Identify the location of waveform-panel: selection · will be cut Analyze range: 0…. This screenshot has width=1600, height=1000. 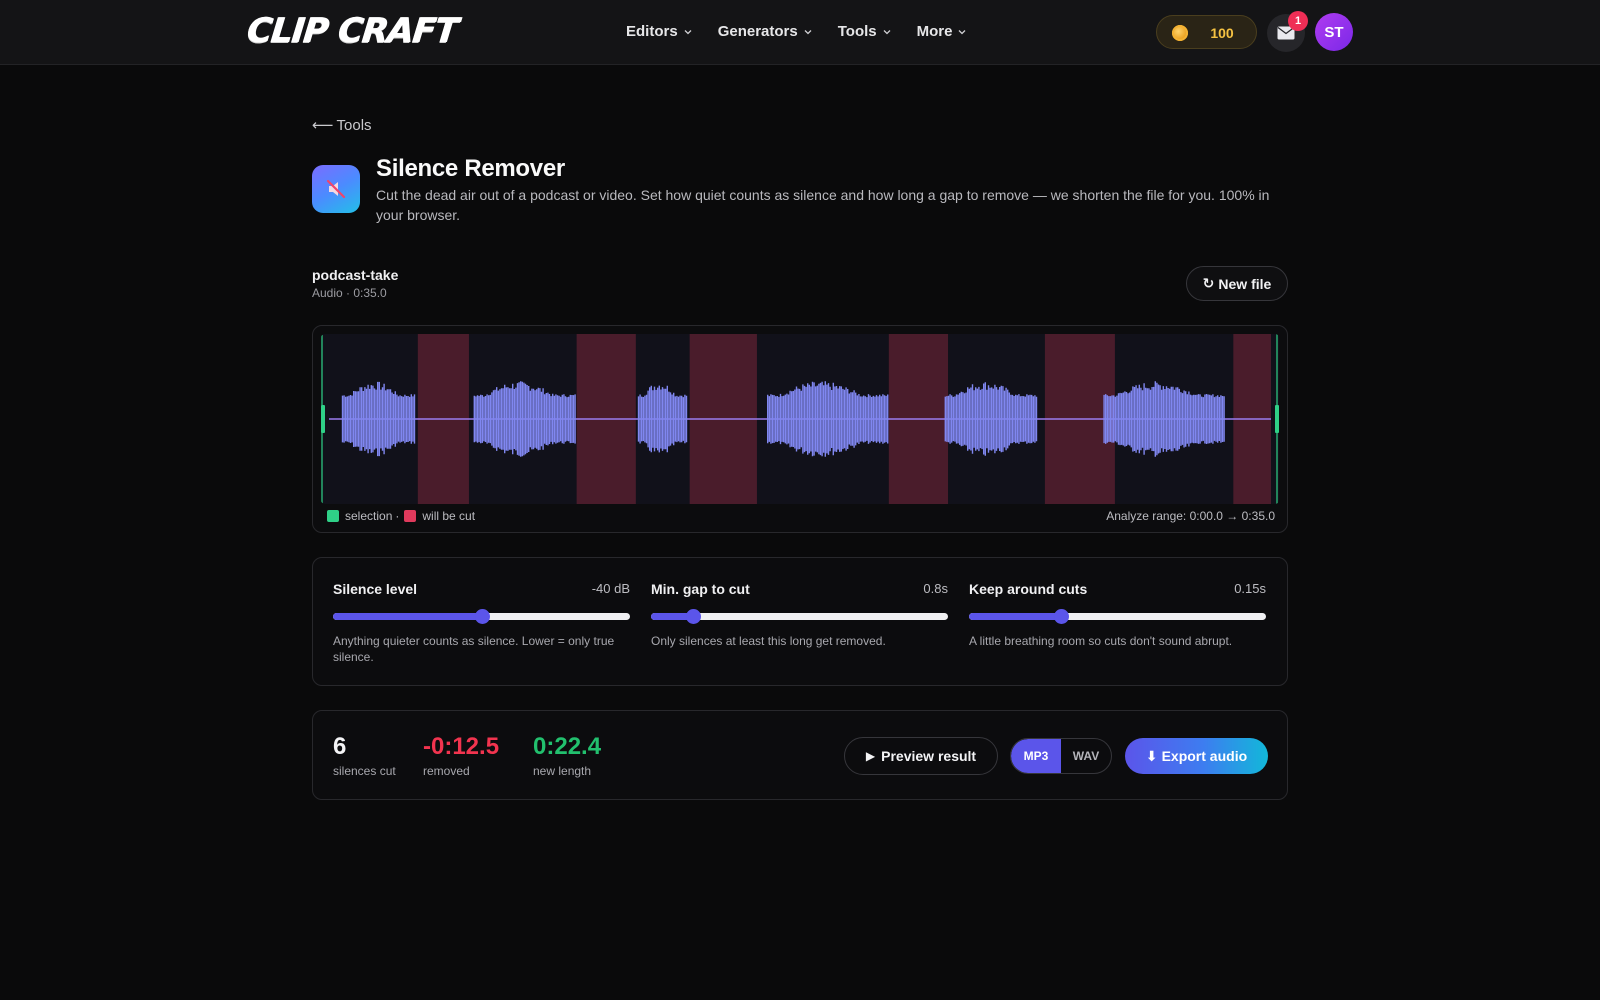
(800, 429).